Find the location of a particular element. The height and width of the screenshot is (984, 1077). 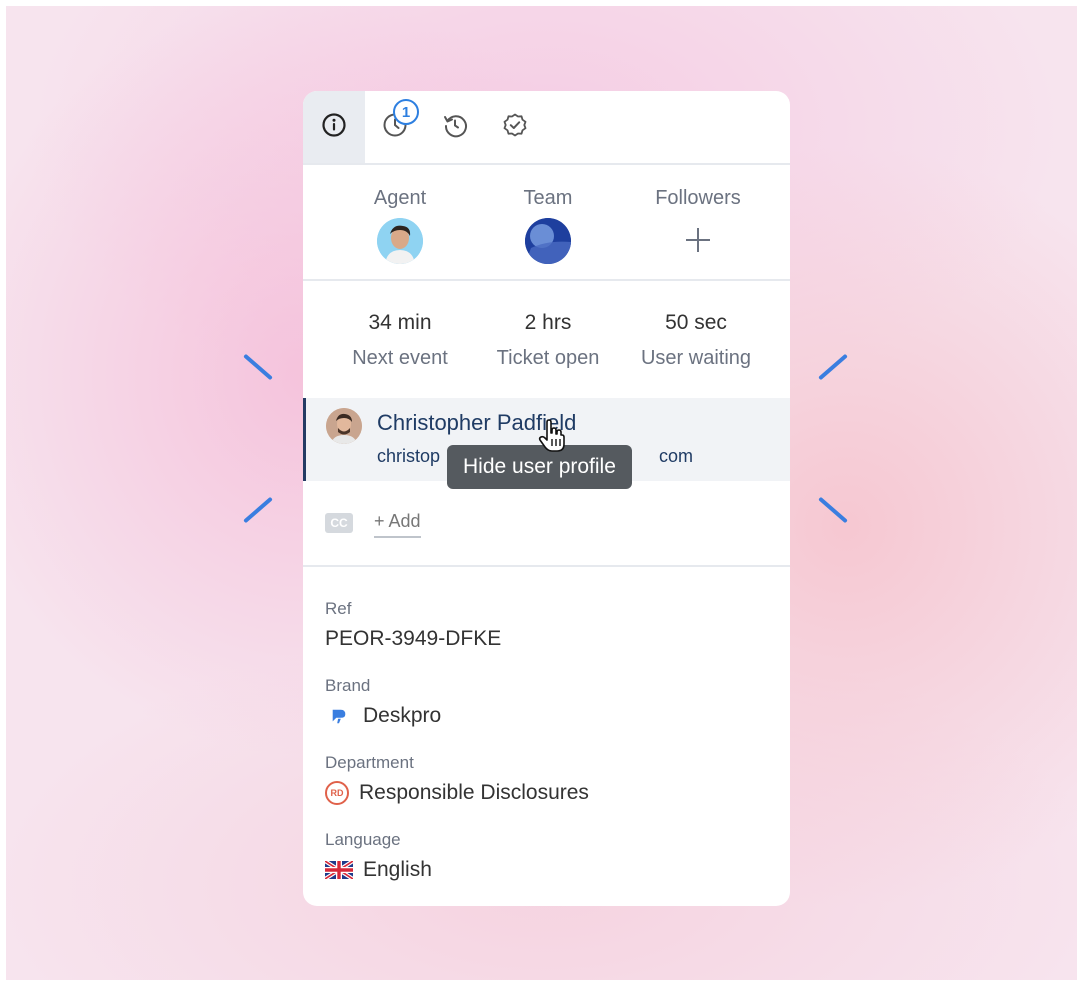

tab-history is located at coordinates (455, 127).